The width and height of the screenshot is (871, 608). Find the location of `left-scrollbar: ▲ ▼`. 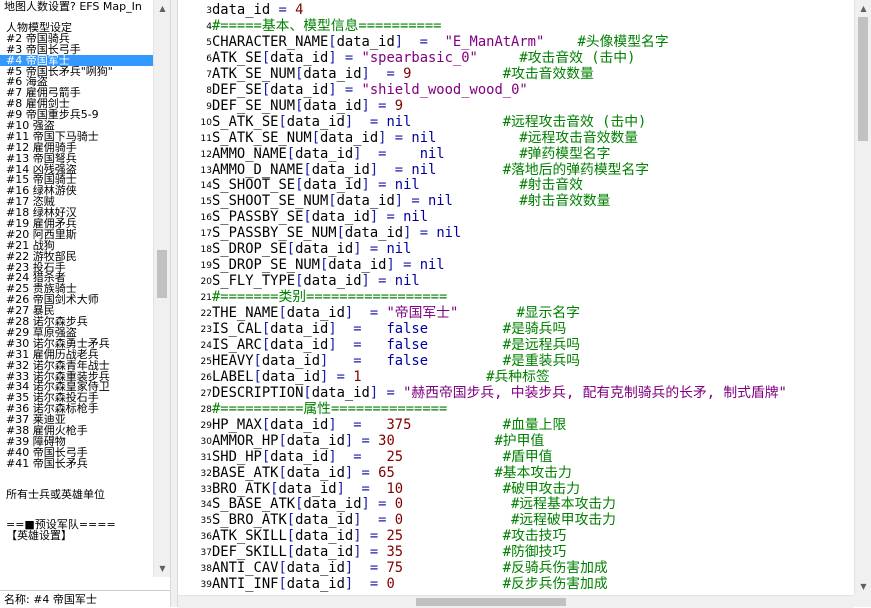

left-scrollbar: ▲ ▼ is located at coordinates (162, 288).